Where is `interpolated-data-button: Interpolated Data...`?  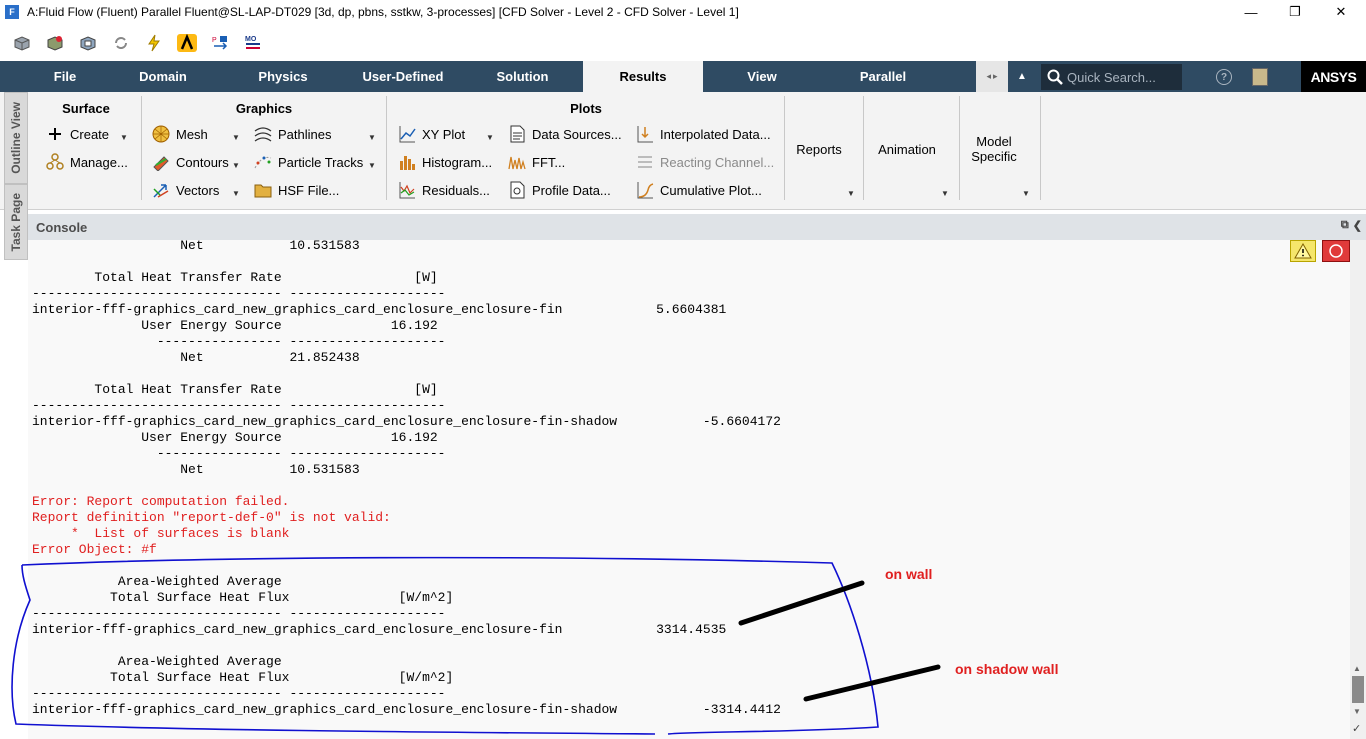
interpolated-data-button: Interpolated Data... is located at coordinates (703, 134).